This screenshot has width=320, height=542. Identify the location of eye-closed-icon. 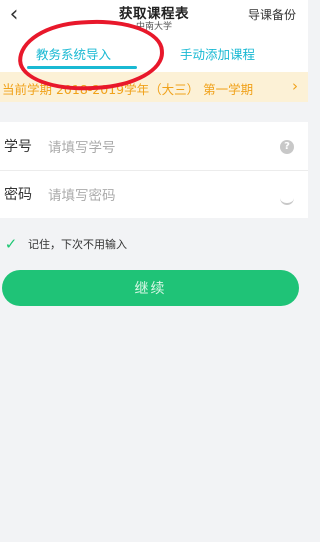
(287, 201).